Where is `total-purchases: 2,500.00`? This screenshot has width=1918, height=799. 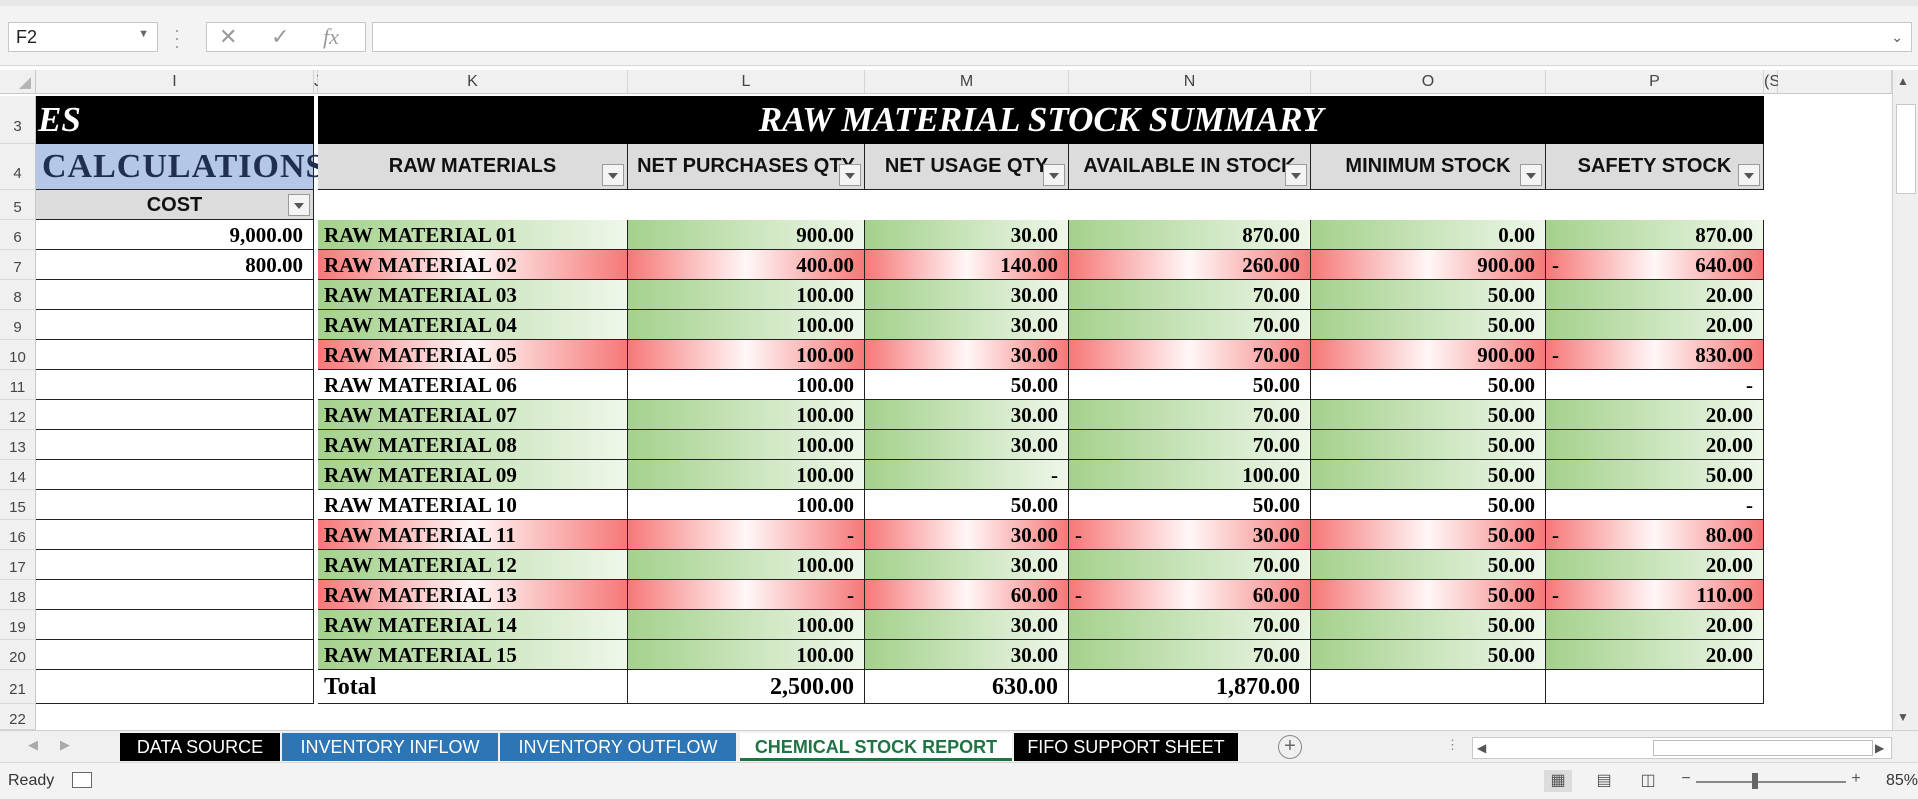 total-purchases: 2,500.00 is located at coordinates (746, 687).